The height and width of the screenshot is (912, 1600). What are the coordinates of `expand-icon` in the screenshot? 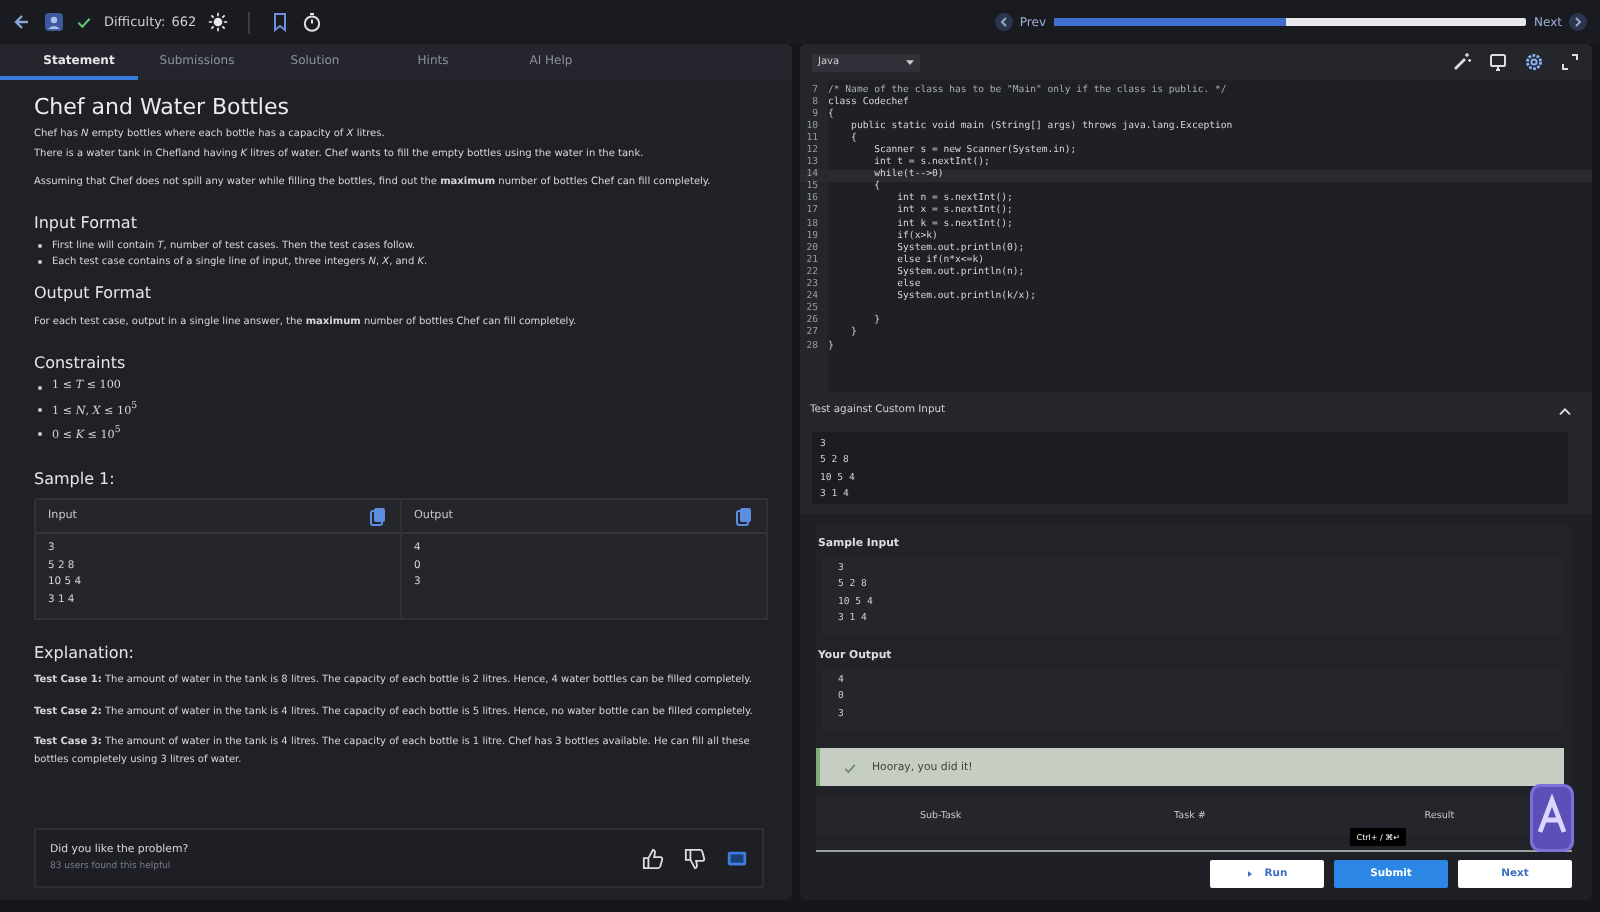 It's located at (1570, 62).